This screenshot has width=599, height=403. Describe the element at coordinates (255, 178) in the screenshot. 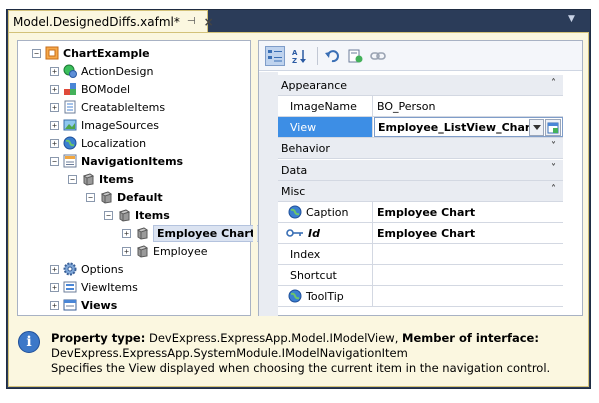

I see `pane-splitter` at that location.